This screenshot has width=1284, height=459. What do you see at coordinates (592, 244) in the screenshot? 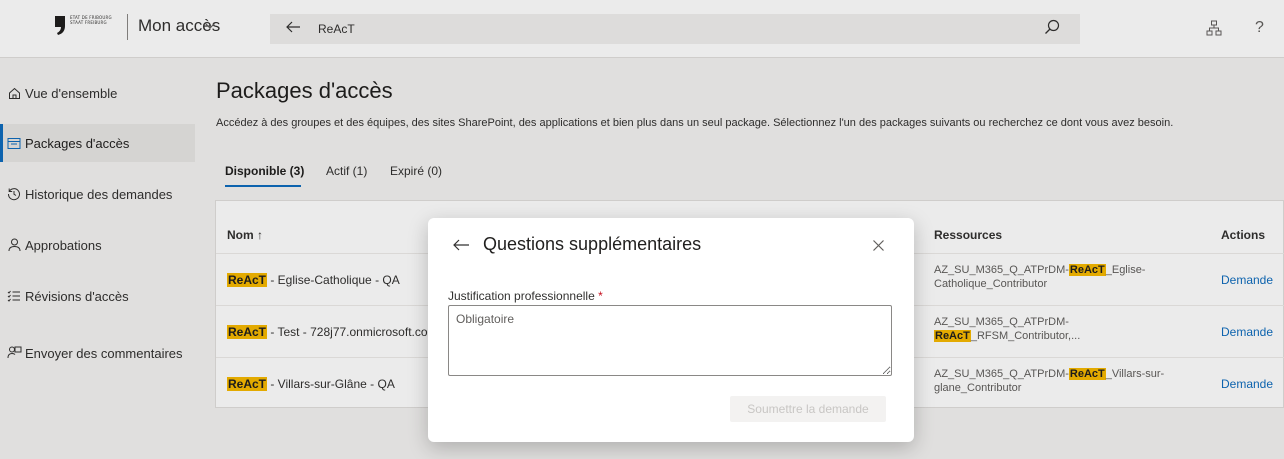
I see `dialog-title: Questions supplémentaires` at bounding box center [592, 244].